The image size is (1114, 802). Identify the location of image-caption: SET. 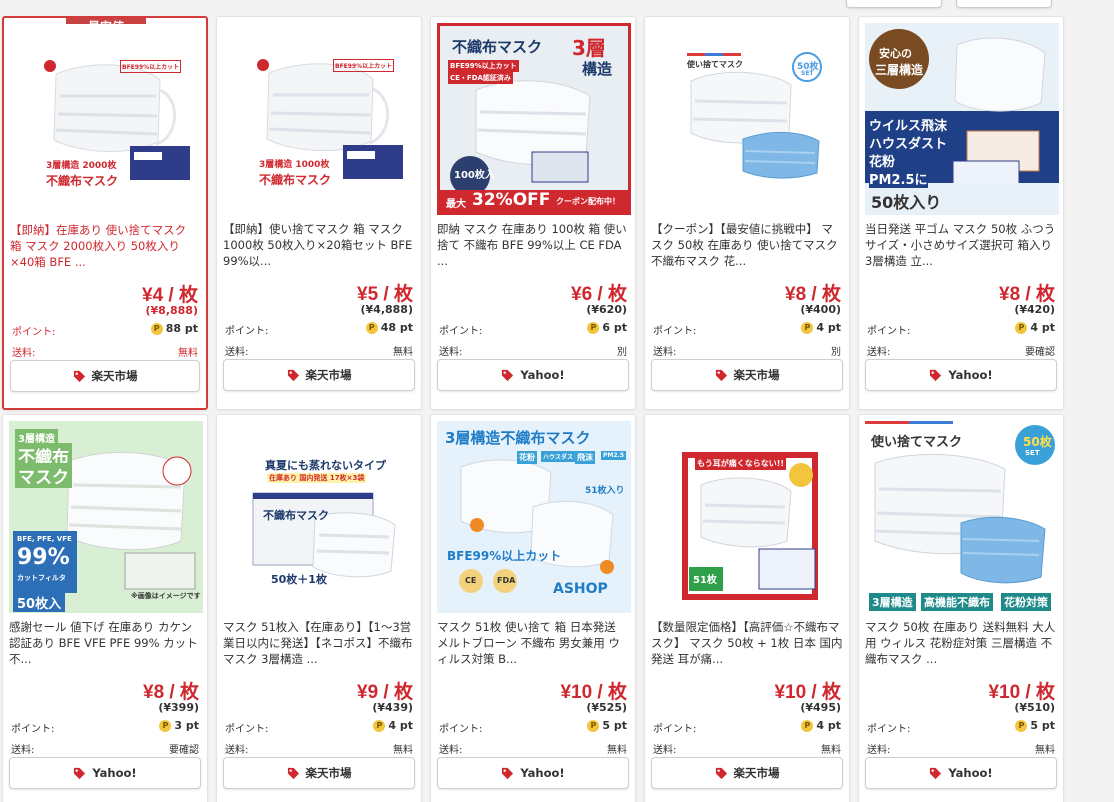
(1032, 453).